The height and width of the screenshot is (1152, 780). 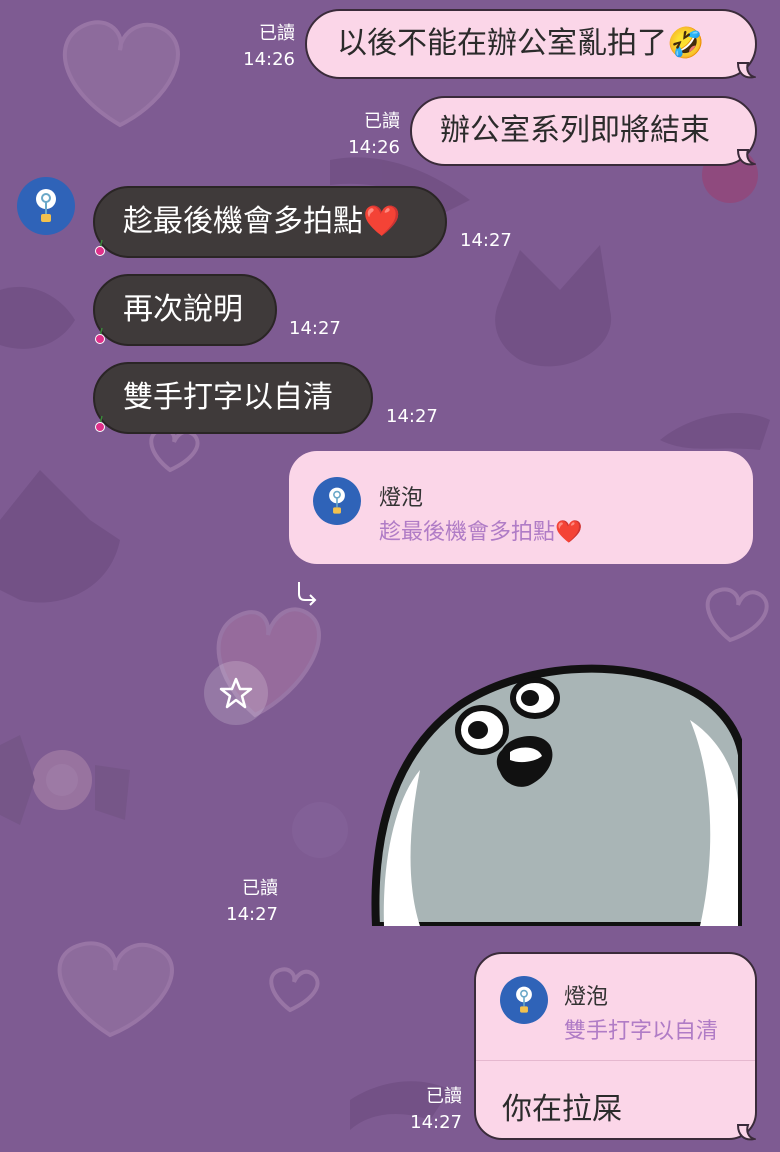 I want to click on message-text: 你在拉屎, so click(x=562, y=1109).